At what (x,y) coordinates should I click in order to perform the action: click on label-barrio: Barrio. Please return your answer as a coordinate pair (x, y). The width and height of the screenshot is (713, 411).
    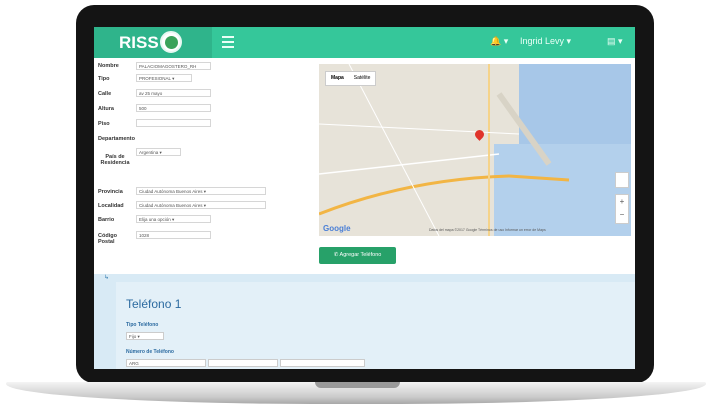
    Looking at the image, I should click on (106, 220).